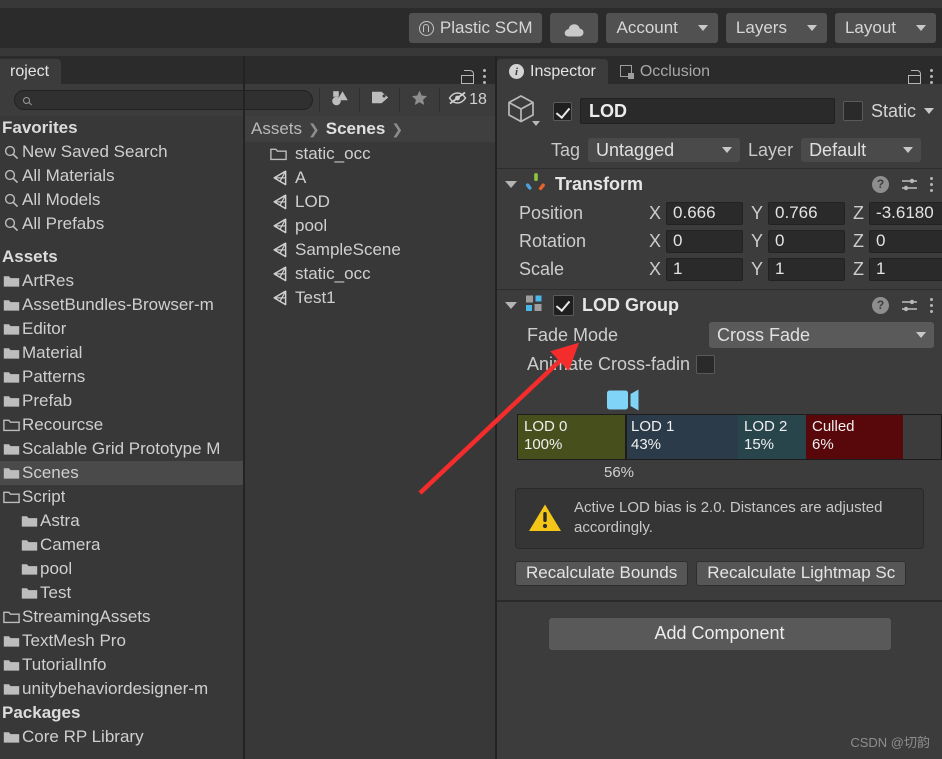 Image resolution: width=942 pixels, height=759 pixels. I want to click on tag-dropdown: Untagged, so click(664, 150).